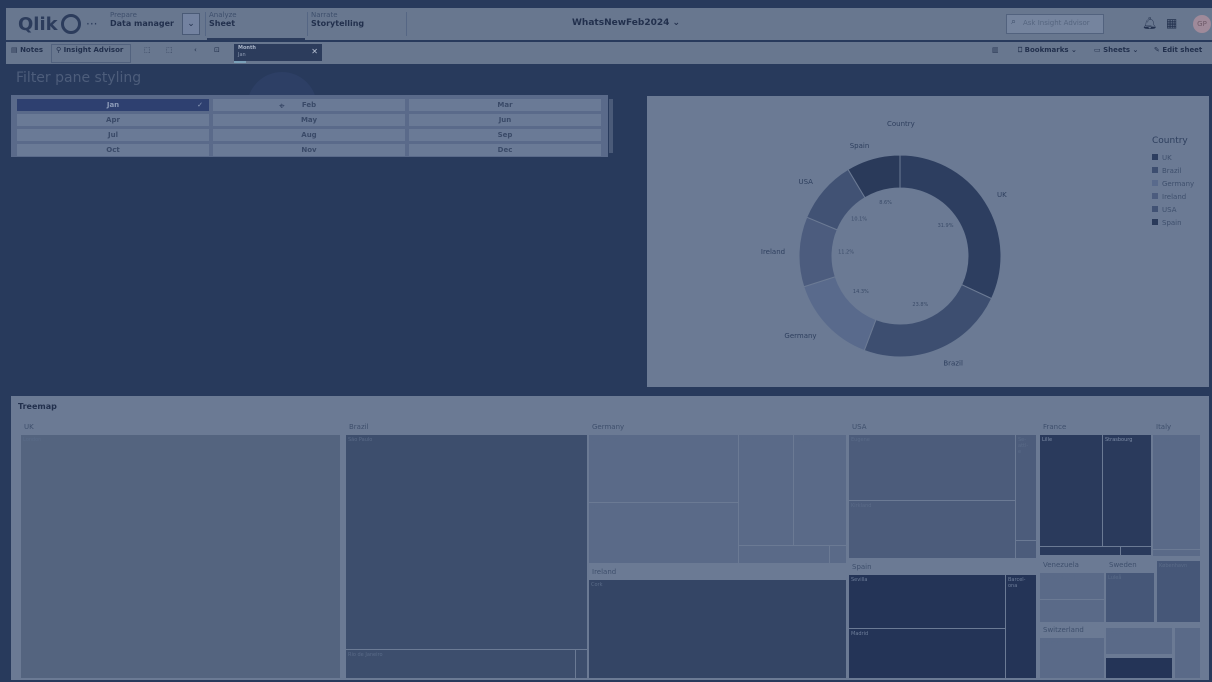  Describe the element at coordinates (608, 427) in the screenshot. I see `treemap-group-label: Germany` at that location.